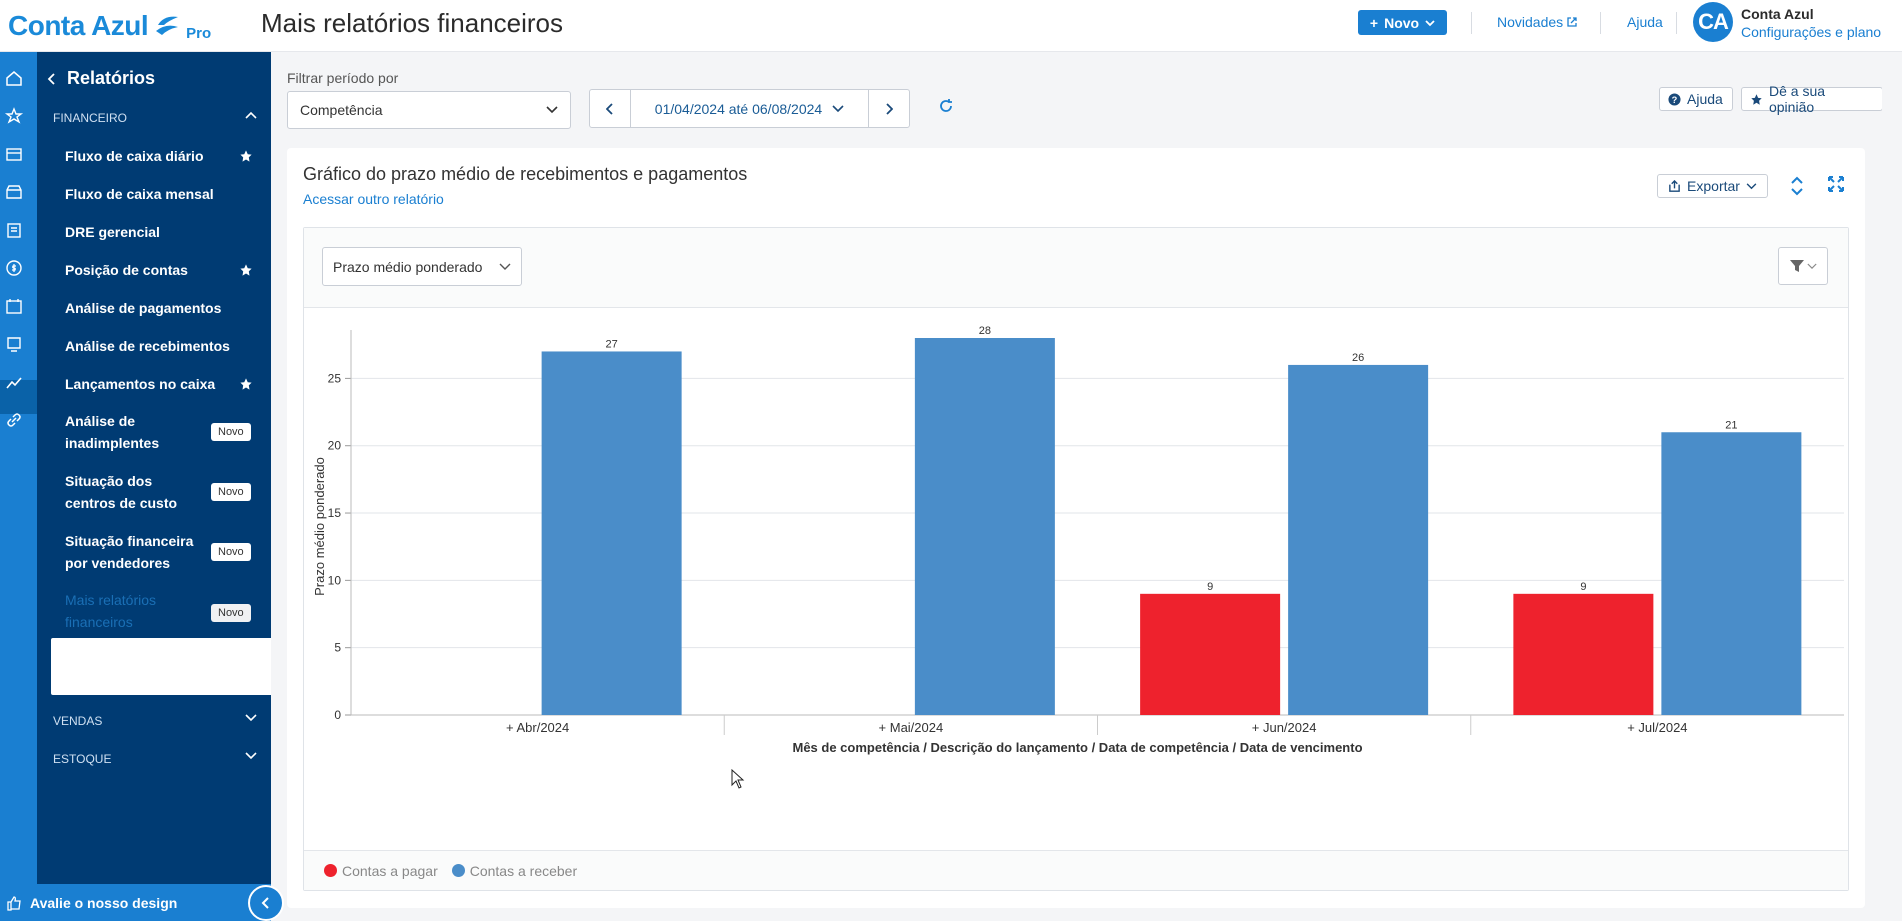  Describe the element at coordinates (14, 420) in the screenshot. I see `link-icon` at that location.